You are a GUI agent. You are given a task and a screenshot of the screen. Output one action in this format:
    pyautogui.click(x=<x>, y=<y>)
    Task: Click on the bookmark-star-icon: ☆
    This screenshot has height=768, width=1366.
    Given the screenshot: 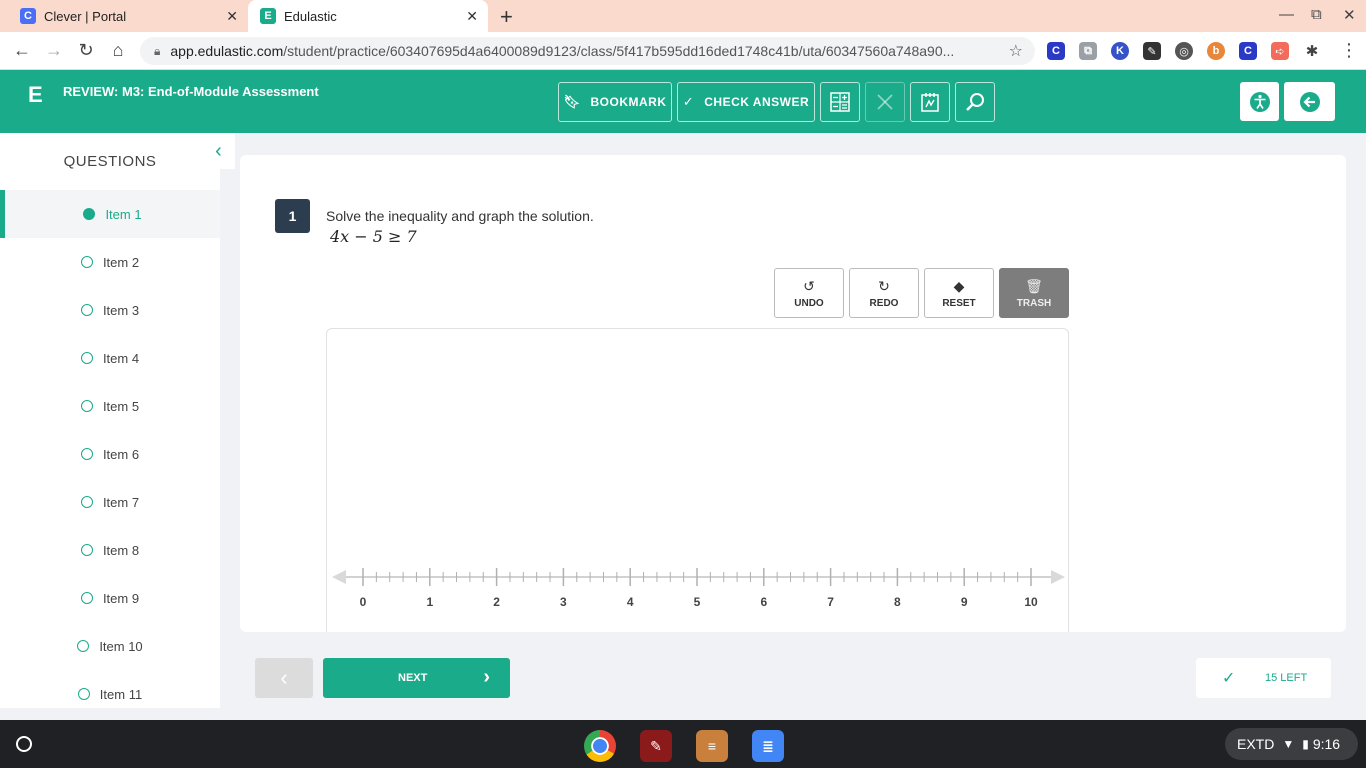 What is the action you would take?
    pyautogui.click(x=1016, y=51)
    